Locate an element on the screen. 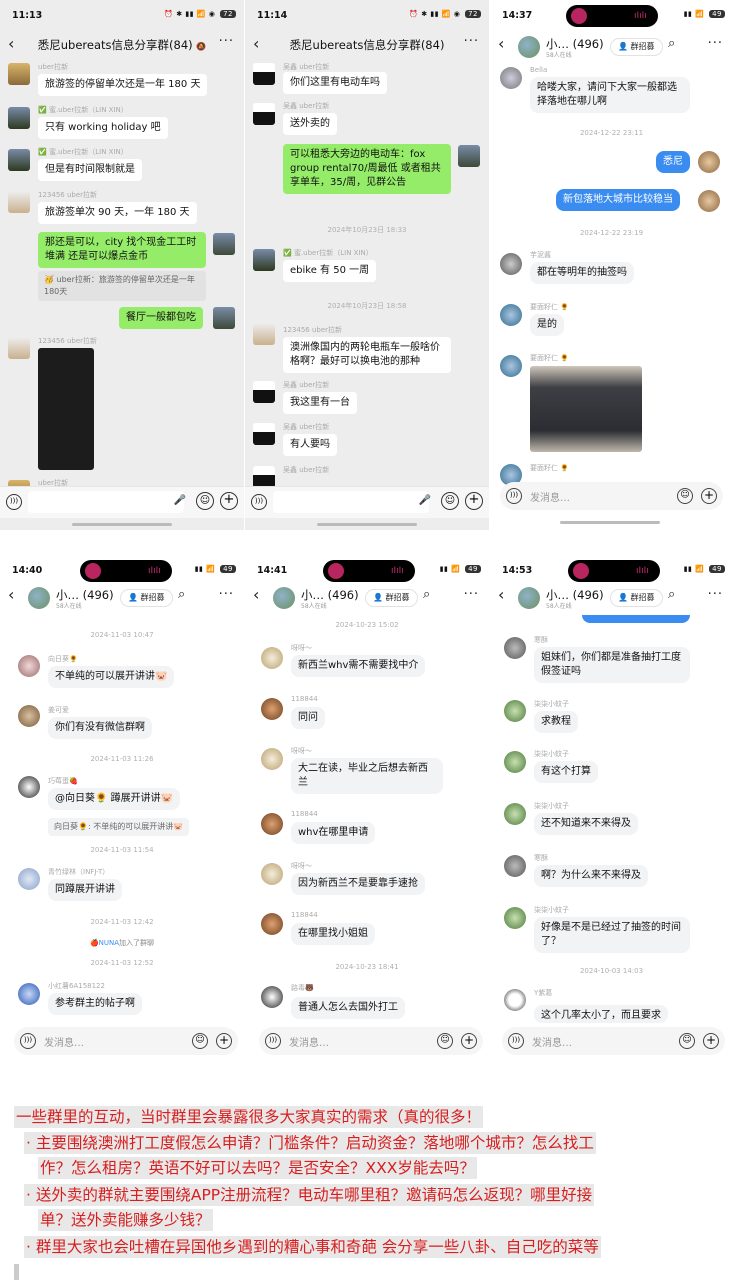 This screenshot has width=733, height=1280. message-bubble: 普通人怎么去国外打工 is located at coordinates (348, 1008).